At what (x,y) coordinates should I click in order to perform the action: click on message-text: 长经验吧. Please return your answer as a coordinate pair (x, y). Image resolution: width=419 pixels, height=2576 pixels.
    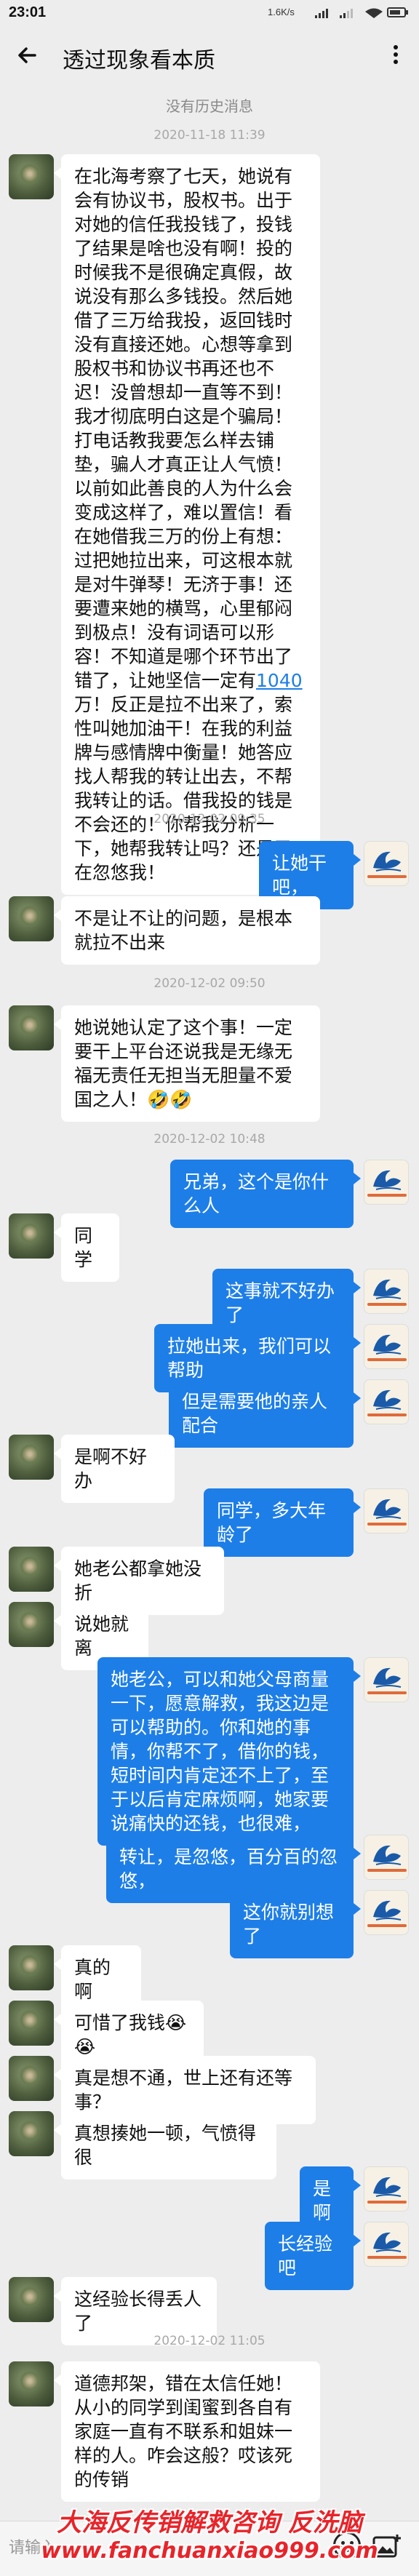
    Looking at the image, I should click on (305, 2255).